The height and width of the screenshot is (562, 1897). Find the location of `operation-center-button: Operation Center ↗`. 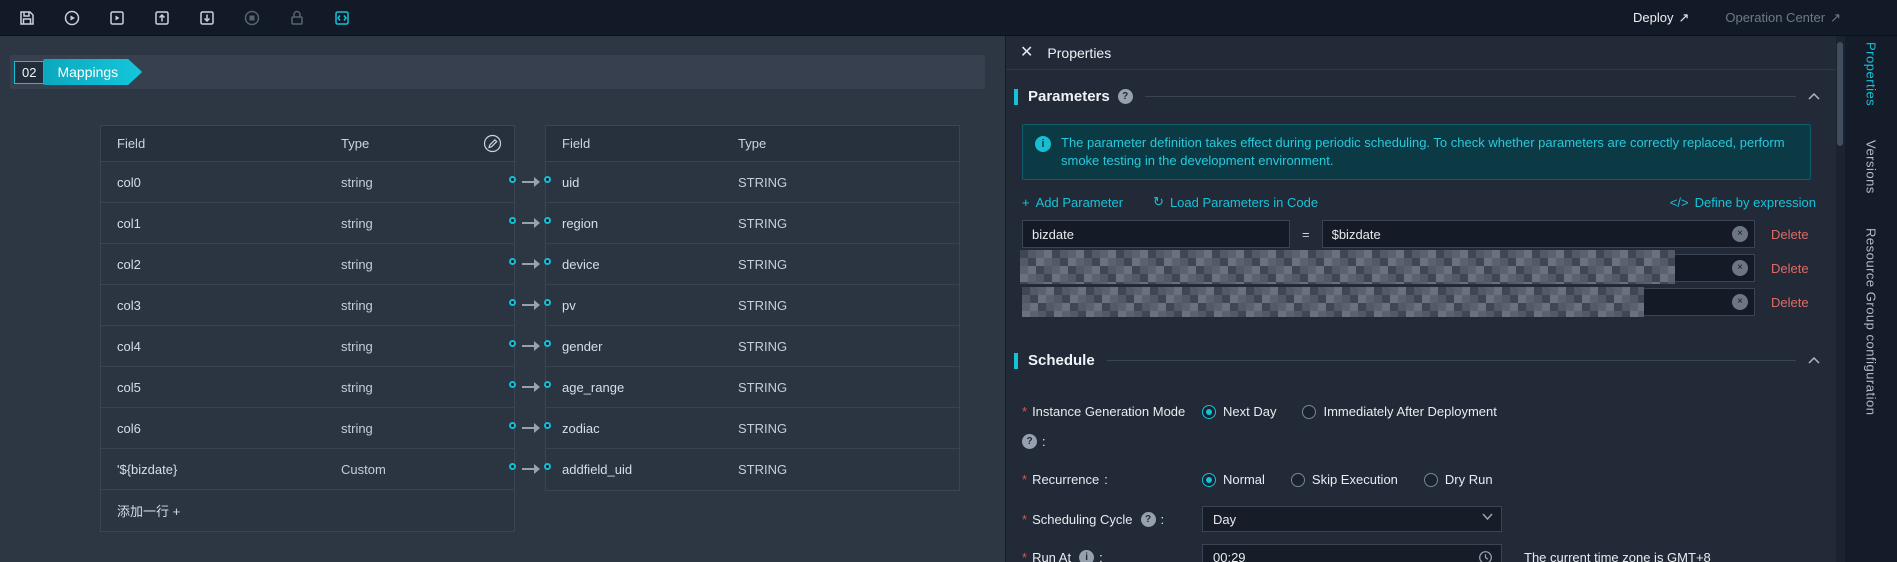

operation-center-button: Operation Center ↗ is located at coordinates (1783, 18).